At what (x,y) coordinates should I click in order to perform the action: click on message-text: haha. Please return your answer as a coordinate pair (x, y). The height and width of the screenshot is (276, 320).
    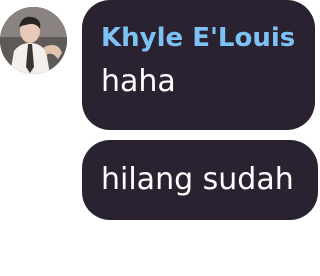
    Looking at the image, I should click on (138, 81).